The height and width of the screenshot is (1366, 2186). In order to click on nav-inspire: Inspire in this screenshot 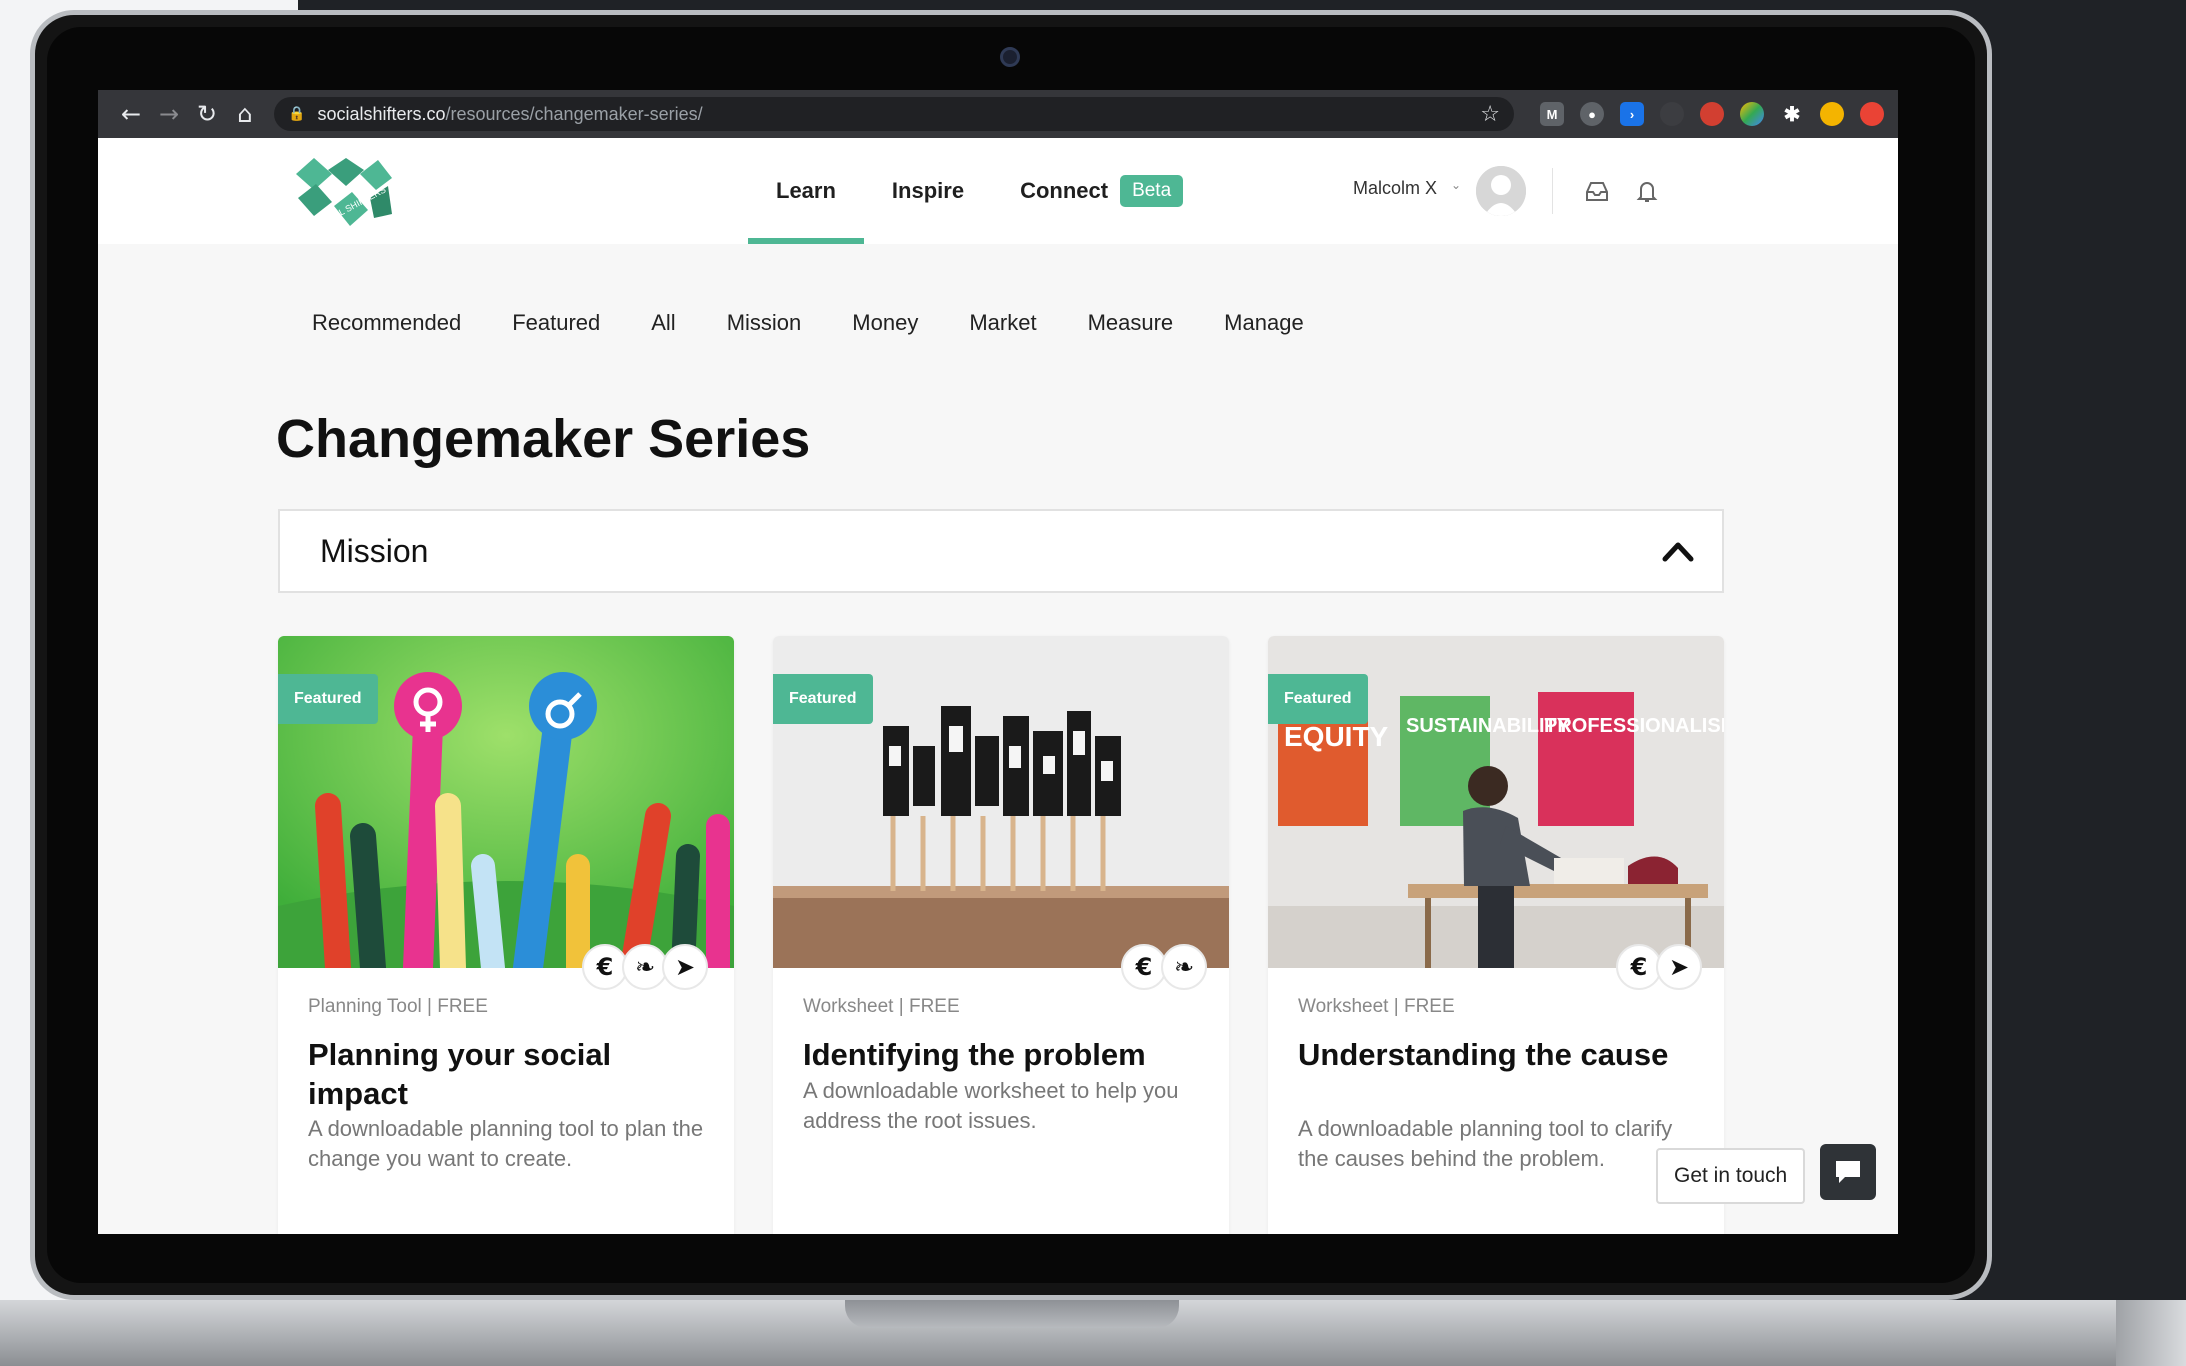, I will do `click(928, 191)`.